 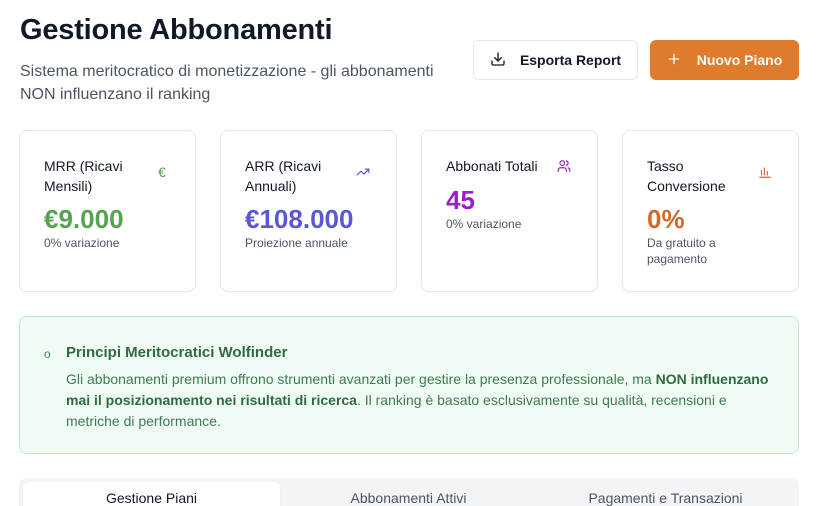 What do you see at coordinates (47, 354) in the screenshot?
I see `info-bullet: o` at bounding box center [47, 354].